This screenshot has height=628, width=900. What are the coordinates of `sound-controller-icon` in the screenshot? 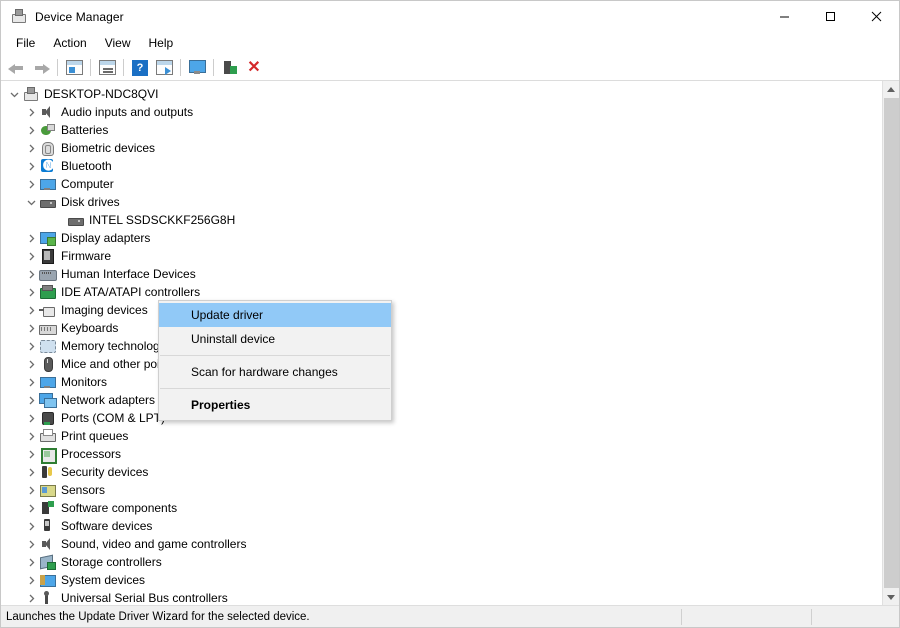 It's located at (47, 544).